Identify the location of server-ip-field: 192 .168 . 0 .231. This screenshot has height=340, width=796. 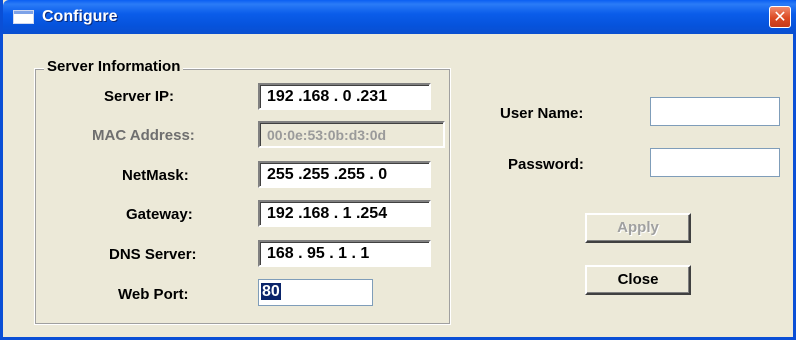
(344, 96).